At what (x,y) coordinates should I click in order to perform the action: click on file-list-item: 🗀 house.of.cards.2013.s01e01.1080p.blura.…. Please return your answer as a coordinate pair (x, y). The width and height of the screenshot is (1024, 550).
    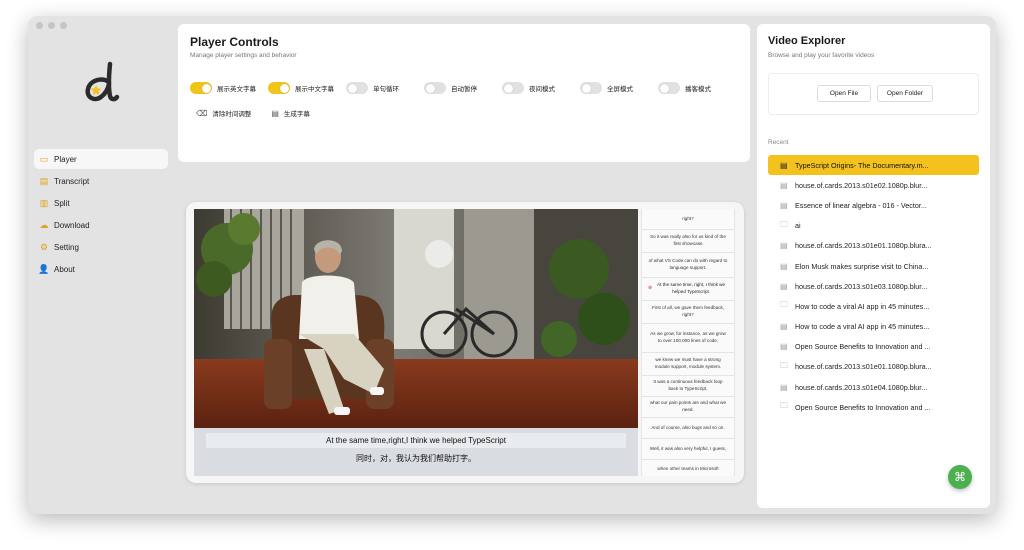
    Looking at the image, I should click on (873, 367).